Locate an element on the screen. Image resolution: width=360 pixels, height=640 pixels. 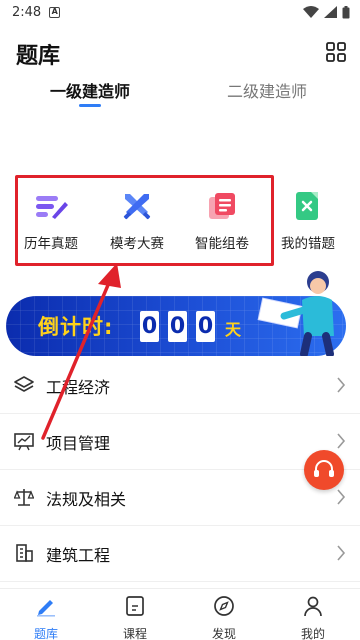
countdown-unit: 天 is located at coordinates (233, 329).